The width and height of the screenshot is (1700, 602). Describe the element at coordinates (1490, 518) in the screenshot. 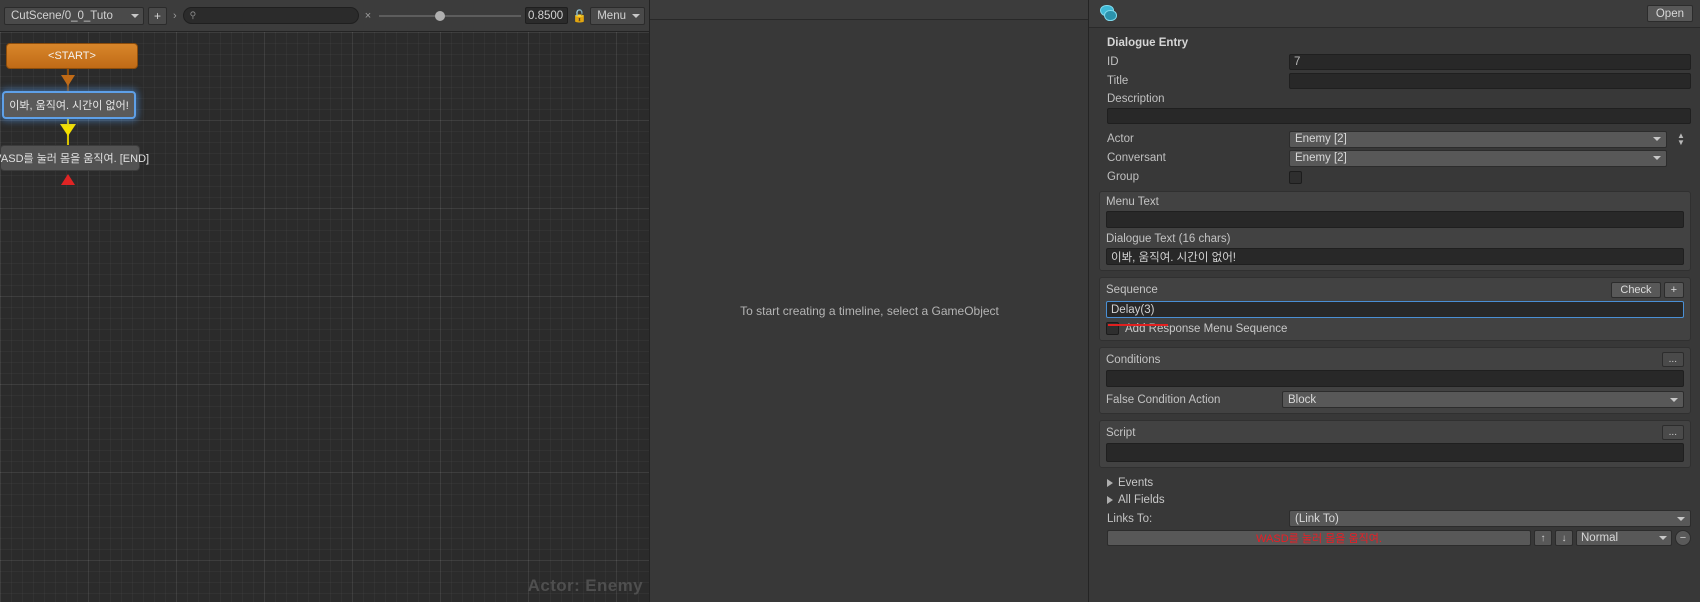

I see `links-to-dropdown: (Link To)` at that location.